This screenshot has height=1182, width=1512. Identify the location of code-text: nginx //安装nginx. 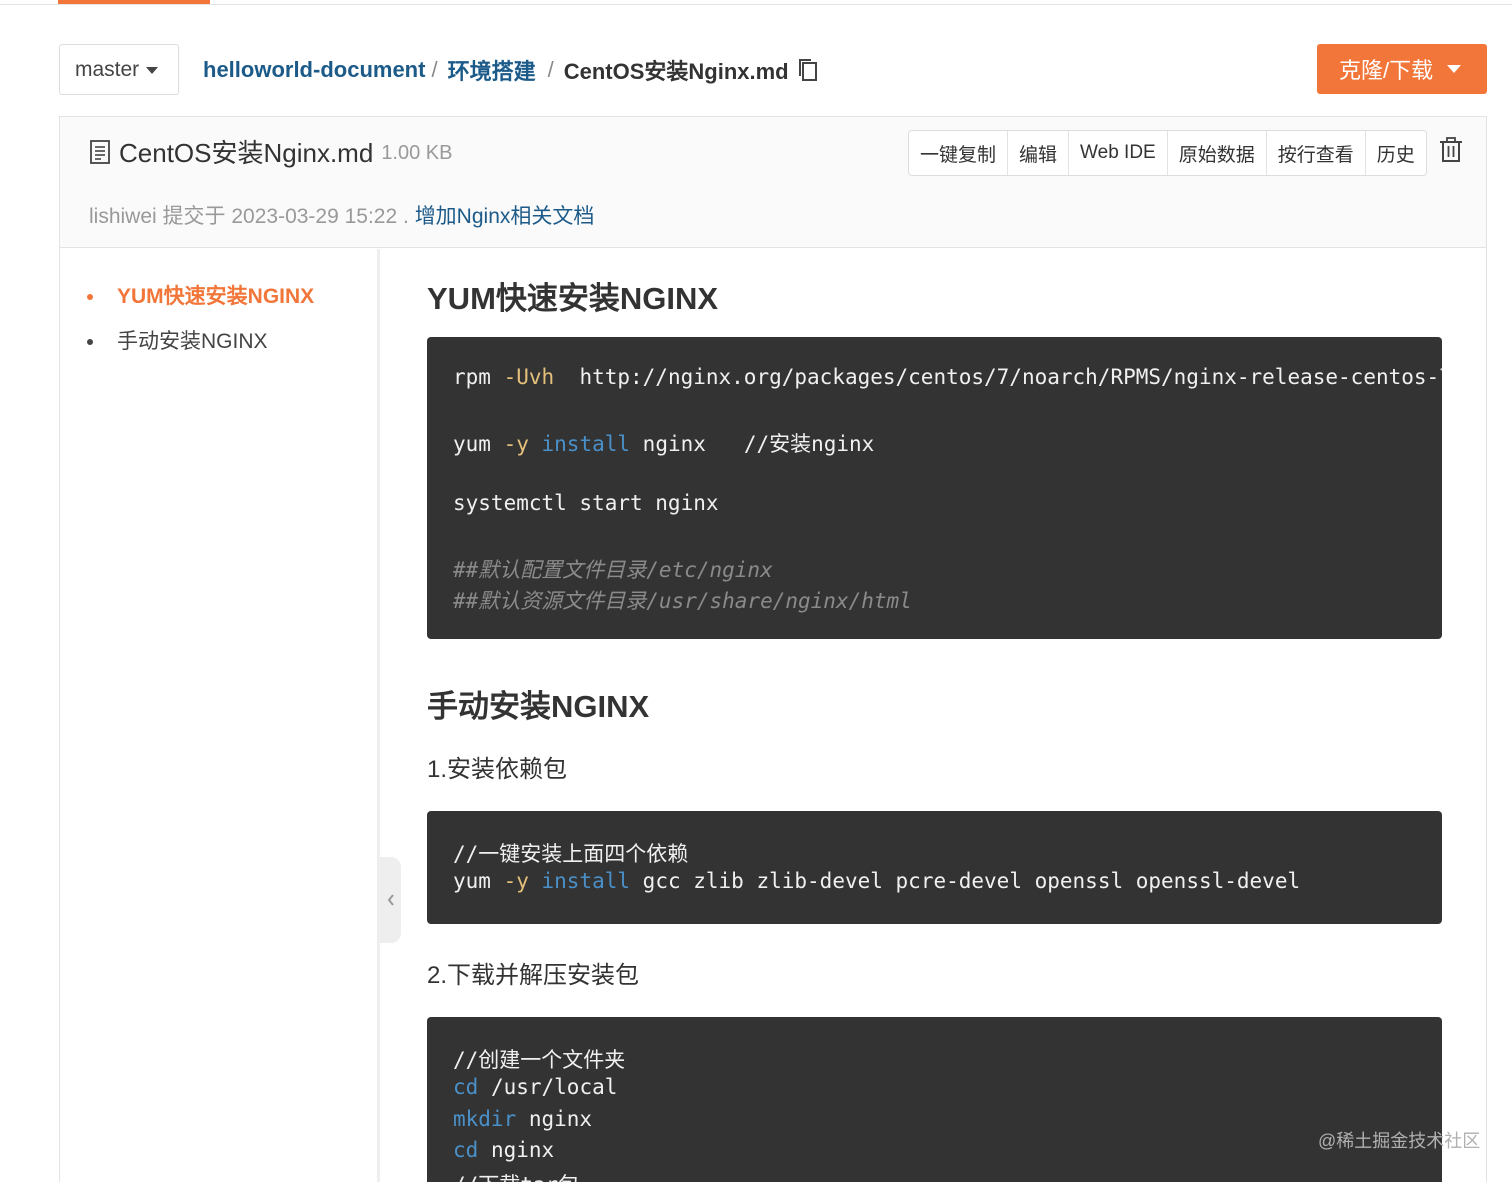
(752, 444).